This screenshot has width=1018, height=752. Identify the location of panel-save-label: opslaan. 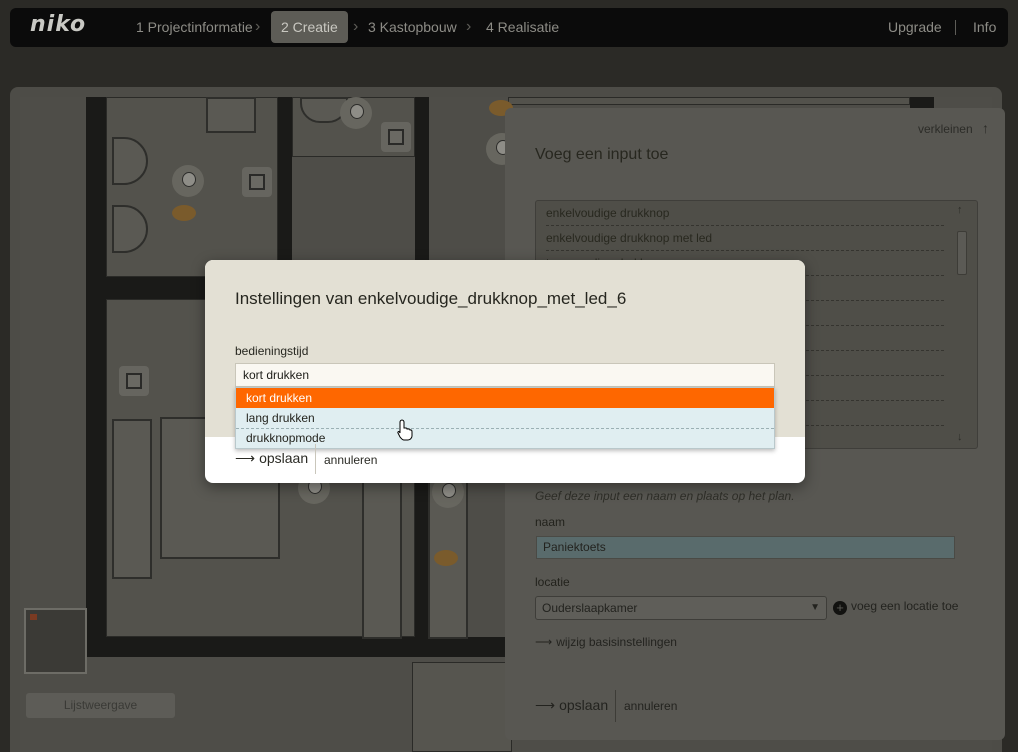
(584, 705).